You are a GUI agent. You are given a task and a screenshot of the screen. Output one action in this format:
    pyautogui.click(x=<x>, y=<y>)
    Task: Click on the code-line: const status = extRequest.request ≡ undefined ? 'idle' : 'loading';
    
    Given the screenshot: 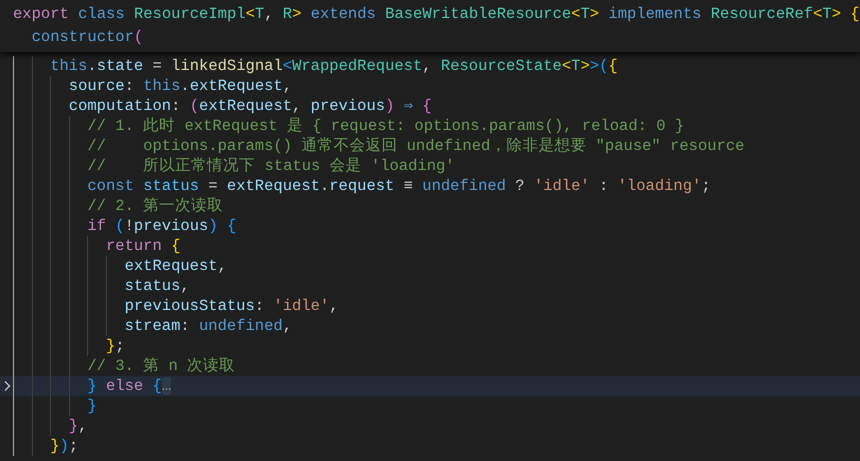 What is the action you would take?
    pyautogui.click(x=399, y=186)
    